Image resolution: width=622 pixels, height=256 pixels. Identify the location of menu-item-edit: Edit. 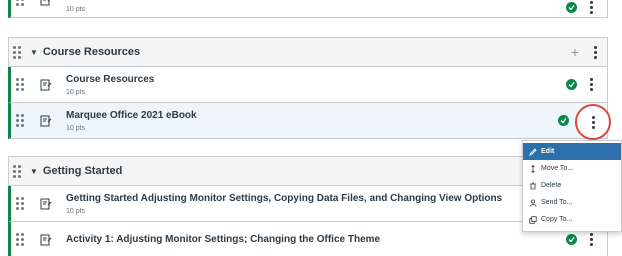
(572, 151).